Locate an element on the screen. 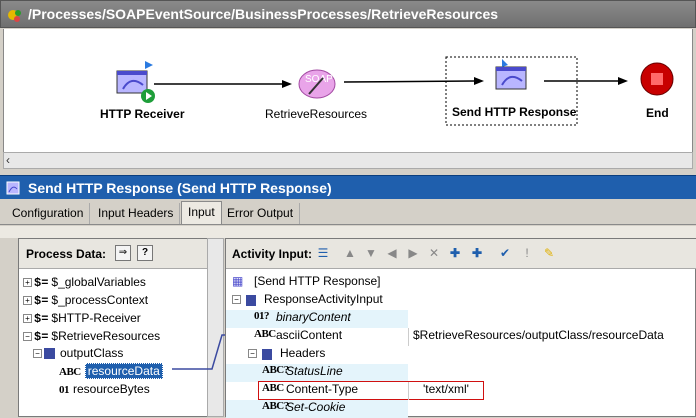  show-schema-icon: ☰ is located at coordinates (323, 253).